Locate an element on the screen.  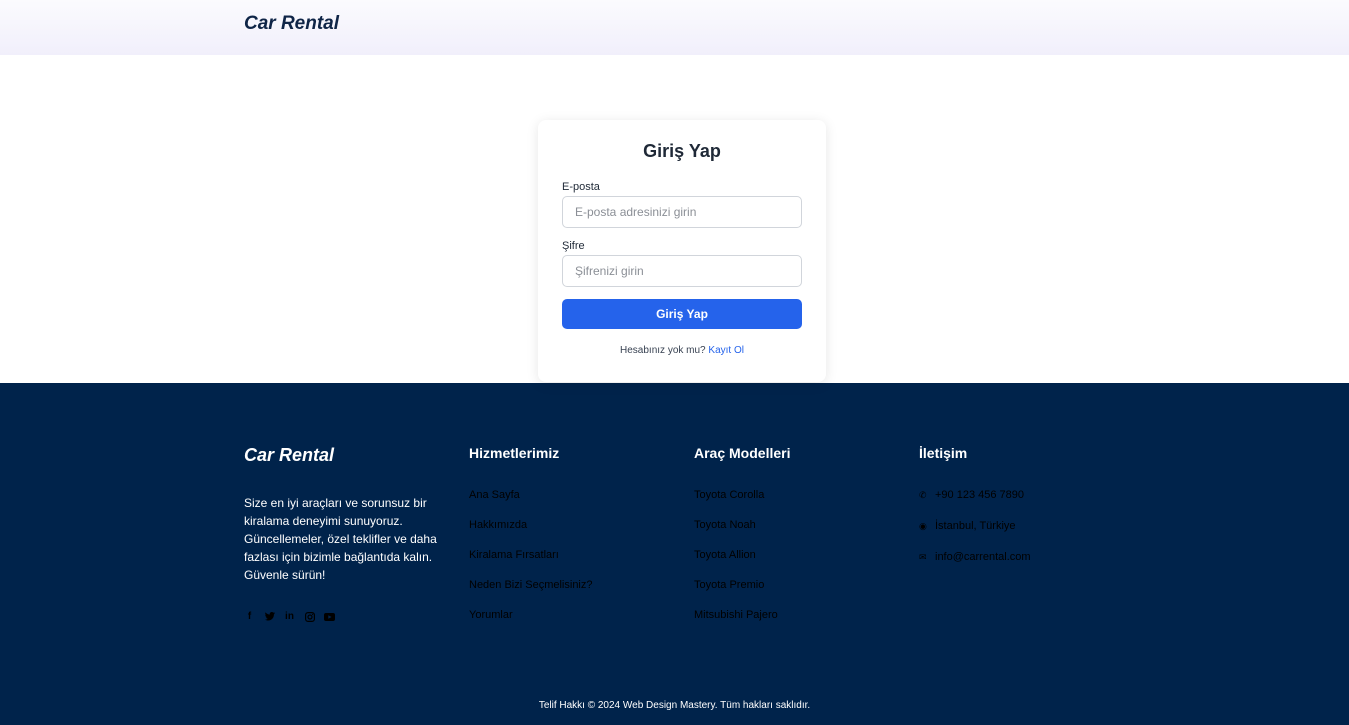
instagram-icon is located at coordinates (309, 616).